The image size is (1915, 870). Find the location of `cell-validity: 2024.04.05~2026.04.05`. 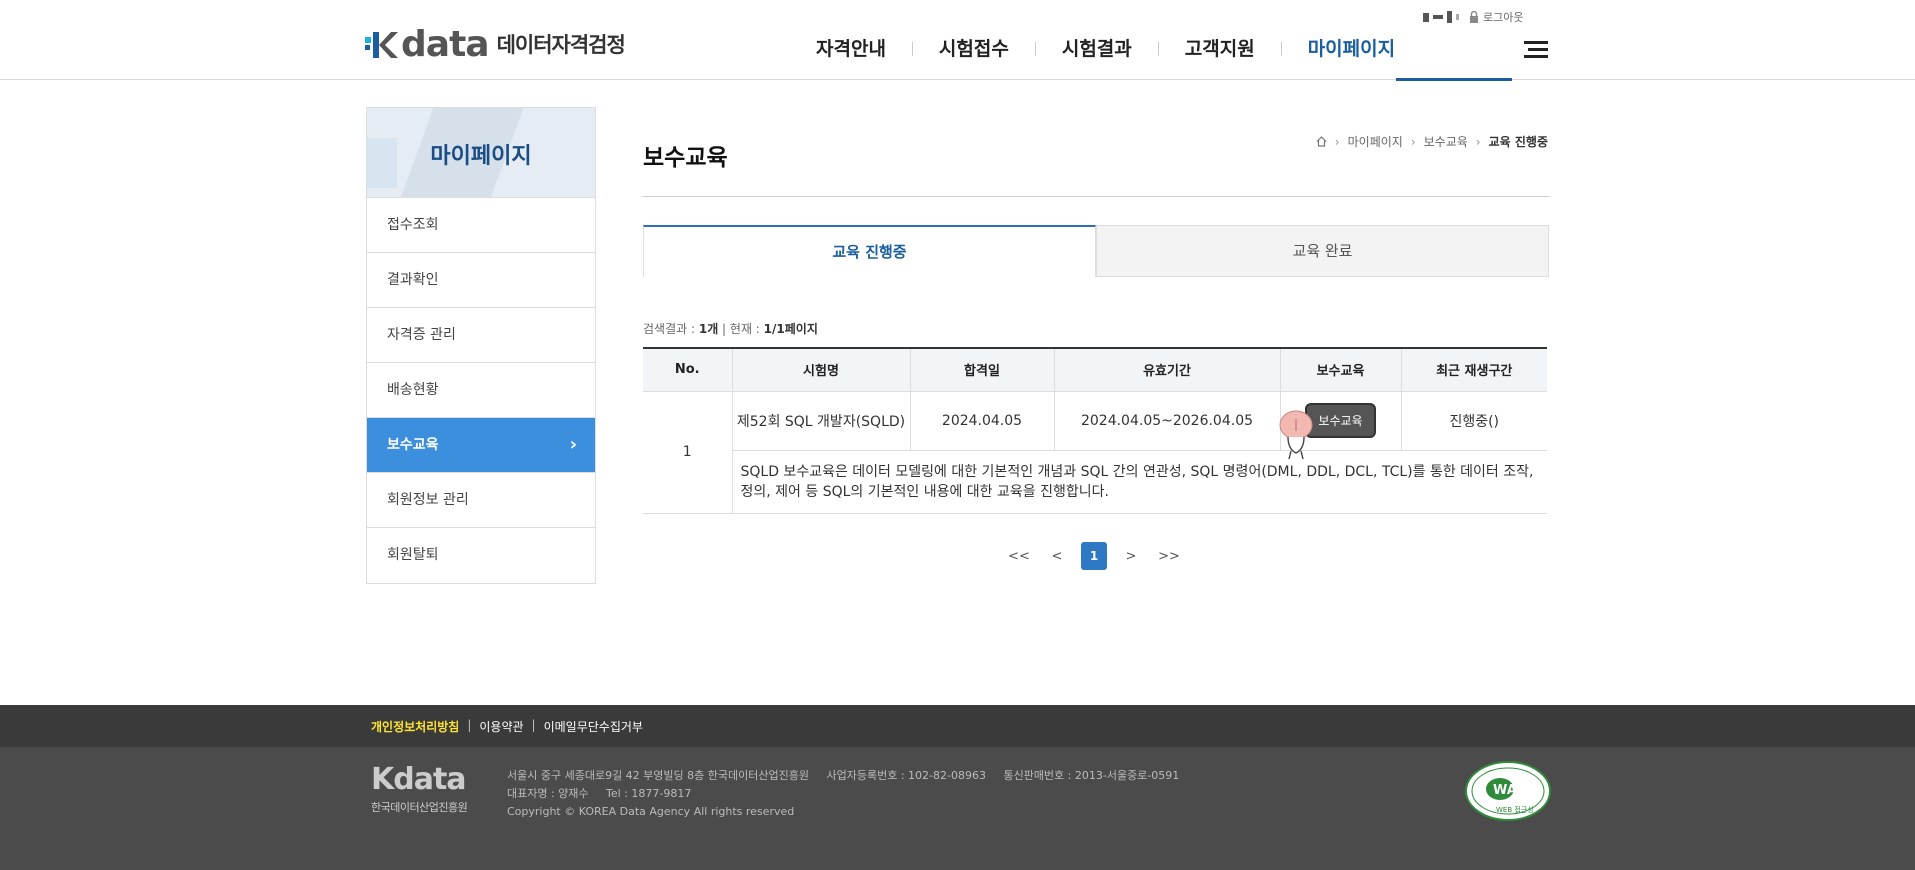

cell-validity: 2024.04.05~2026.04.05 is located at coordinates (1166, 421).